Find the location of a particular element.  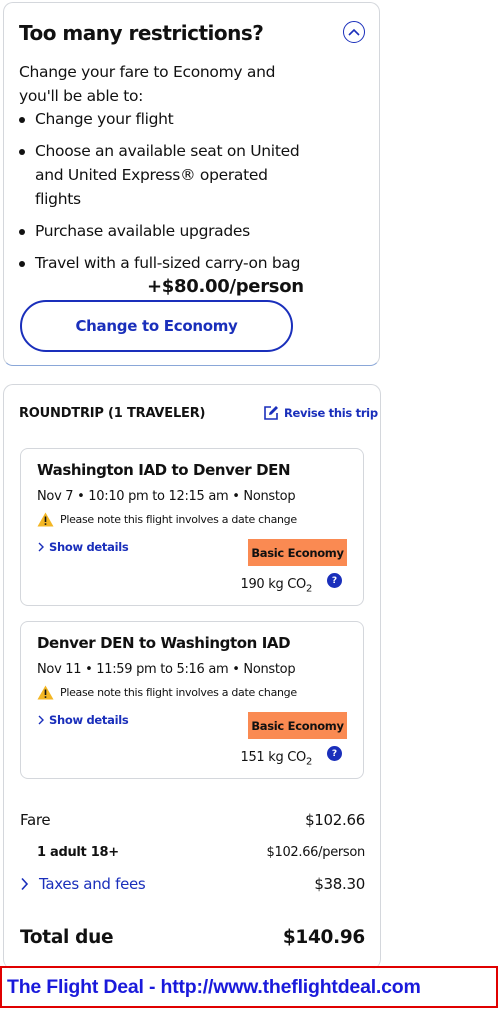

change-to-economy-button: Change to Economy is located at coordinates (156, 326).